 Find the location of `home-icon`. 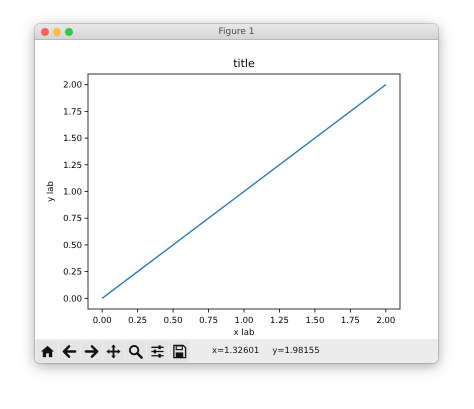

home-icon is located at coordinates (47, 351).